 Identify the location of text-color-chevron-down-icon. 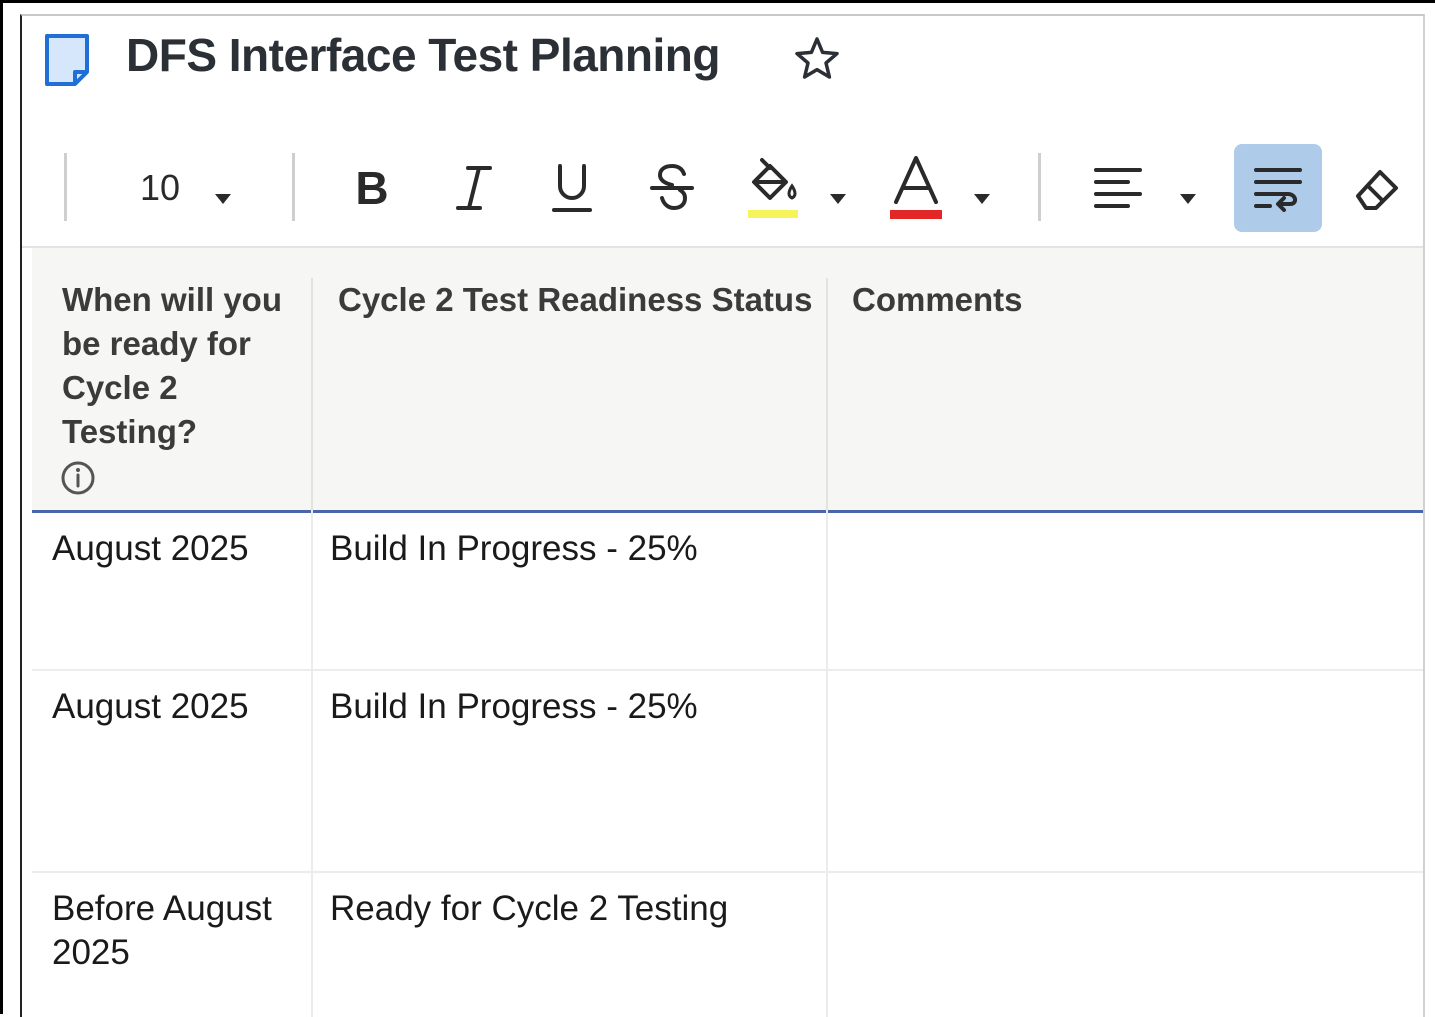
(982, 199).